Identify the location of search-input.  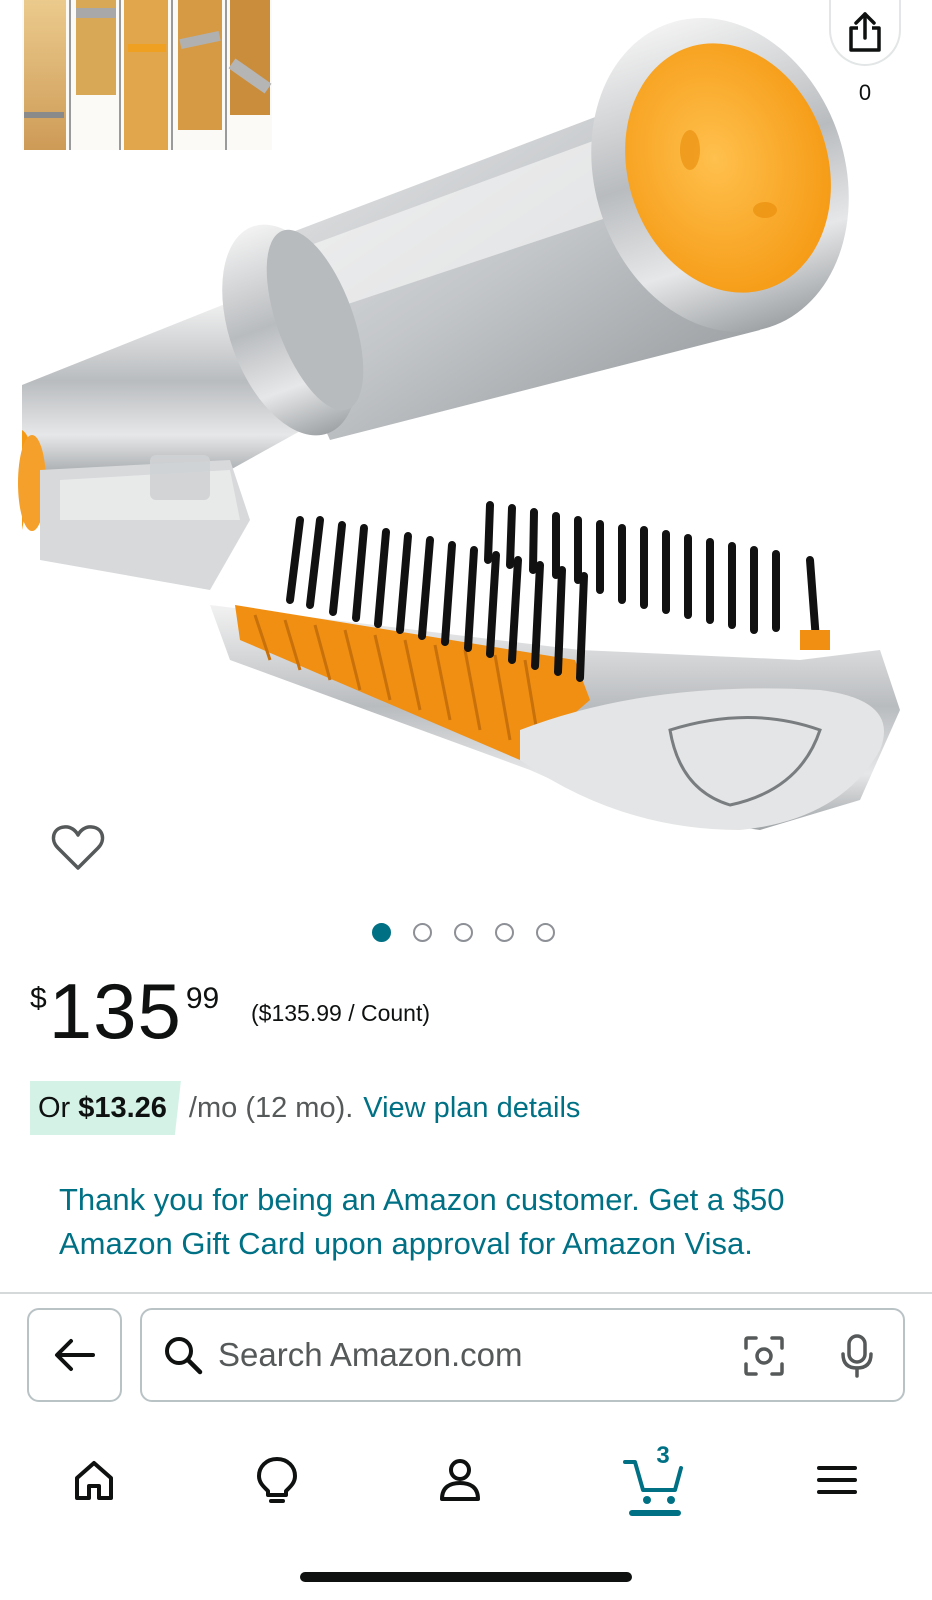
(458, 1355).